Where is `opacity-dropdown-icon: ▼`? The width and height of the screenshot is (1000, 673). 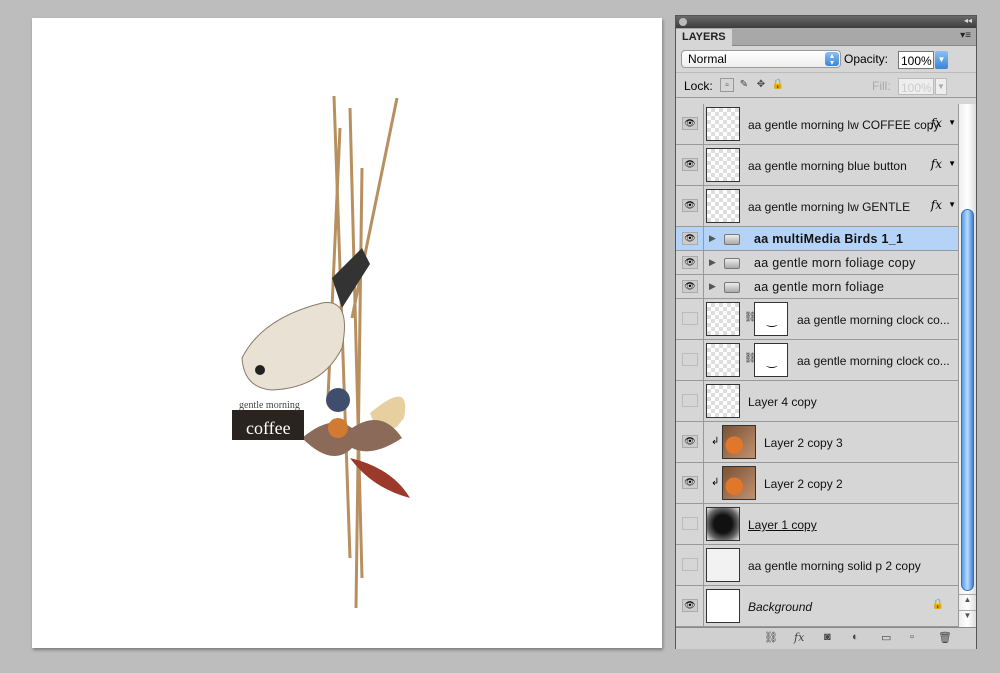 opacity-dropdown-icon: ▼ is located at coordinates (941, 60).